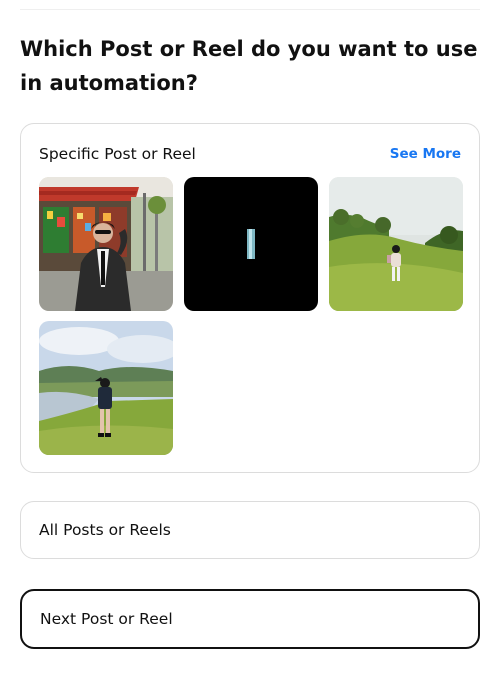 The width and height of the screenshot is (502, 673). Describe the element at coordinates (106, 619) in the screenshot. I see `next-post-label: Next Post or Reel` at that location.